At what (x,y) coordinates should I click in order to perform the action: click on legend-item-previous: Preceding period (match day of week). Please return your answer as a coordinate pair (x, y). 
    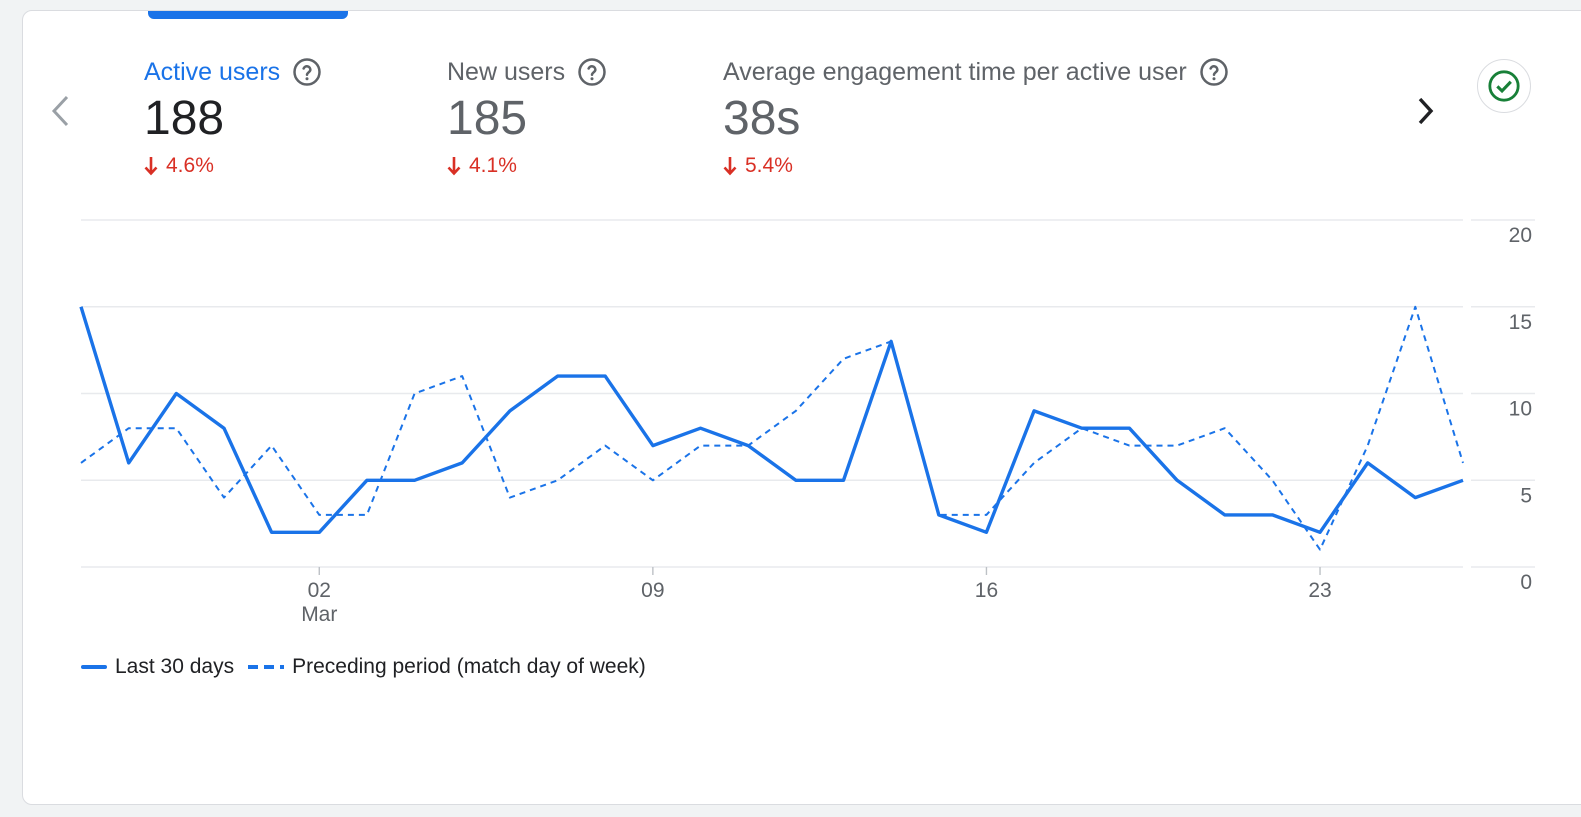
    Looking at the image, I should click on (447, 667).